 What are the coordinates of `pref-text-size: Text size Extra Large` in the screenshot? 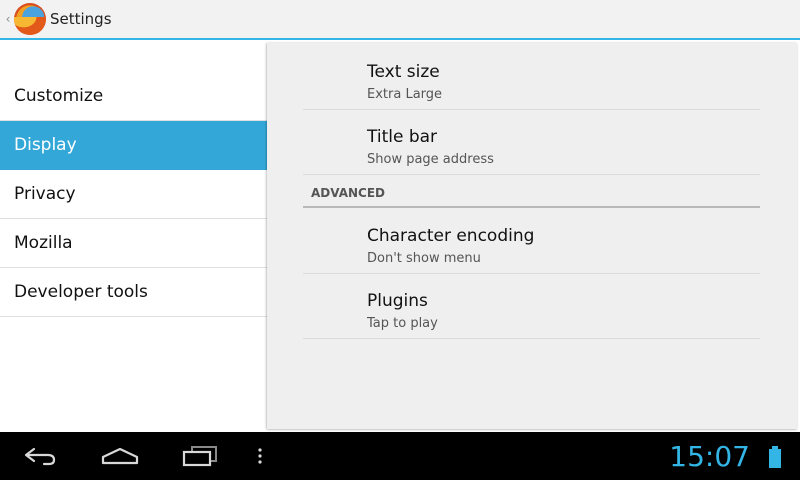 It's located at (531, 77).